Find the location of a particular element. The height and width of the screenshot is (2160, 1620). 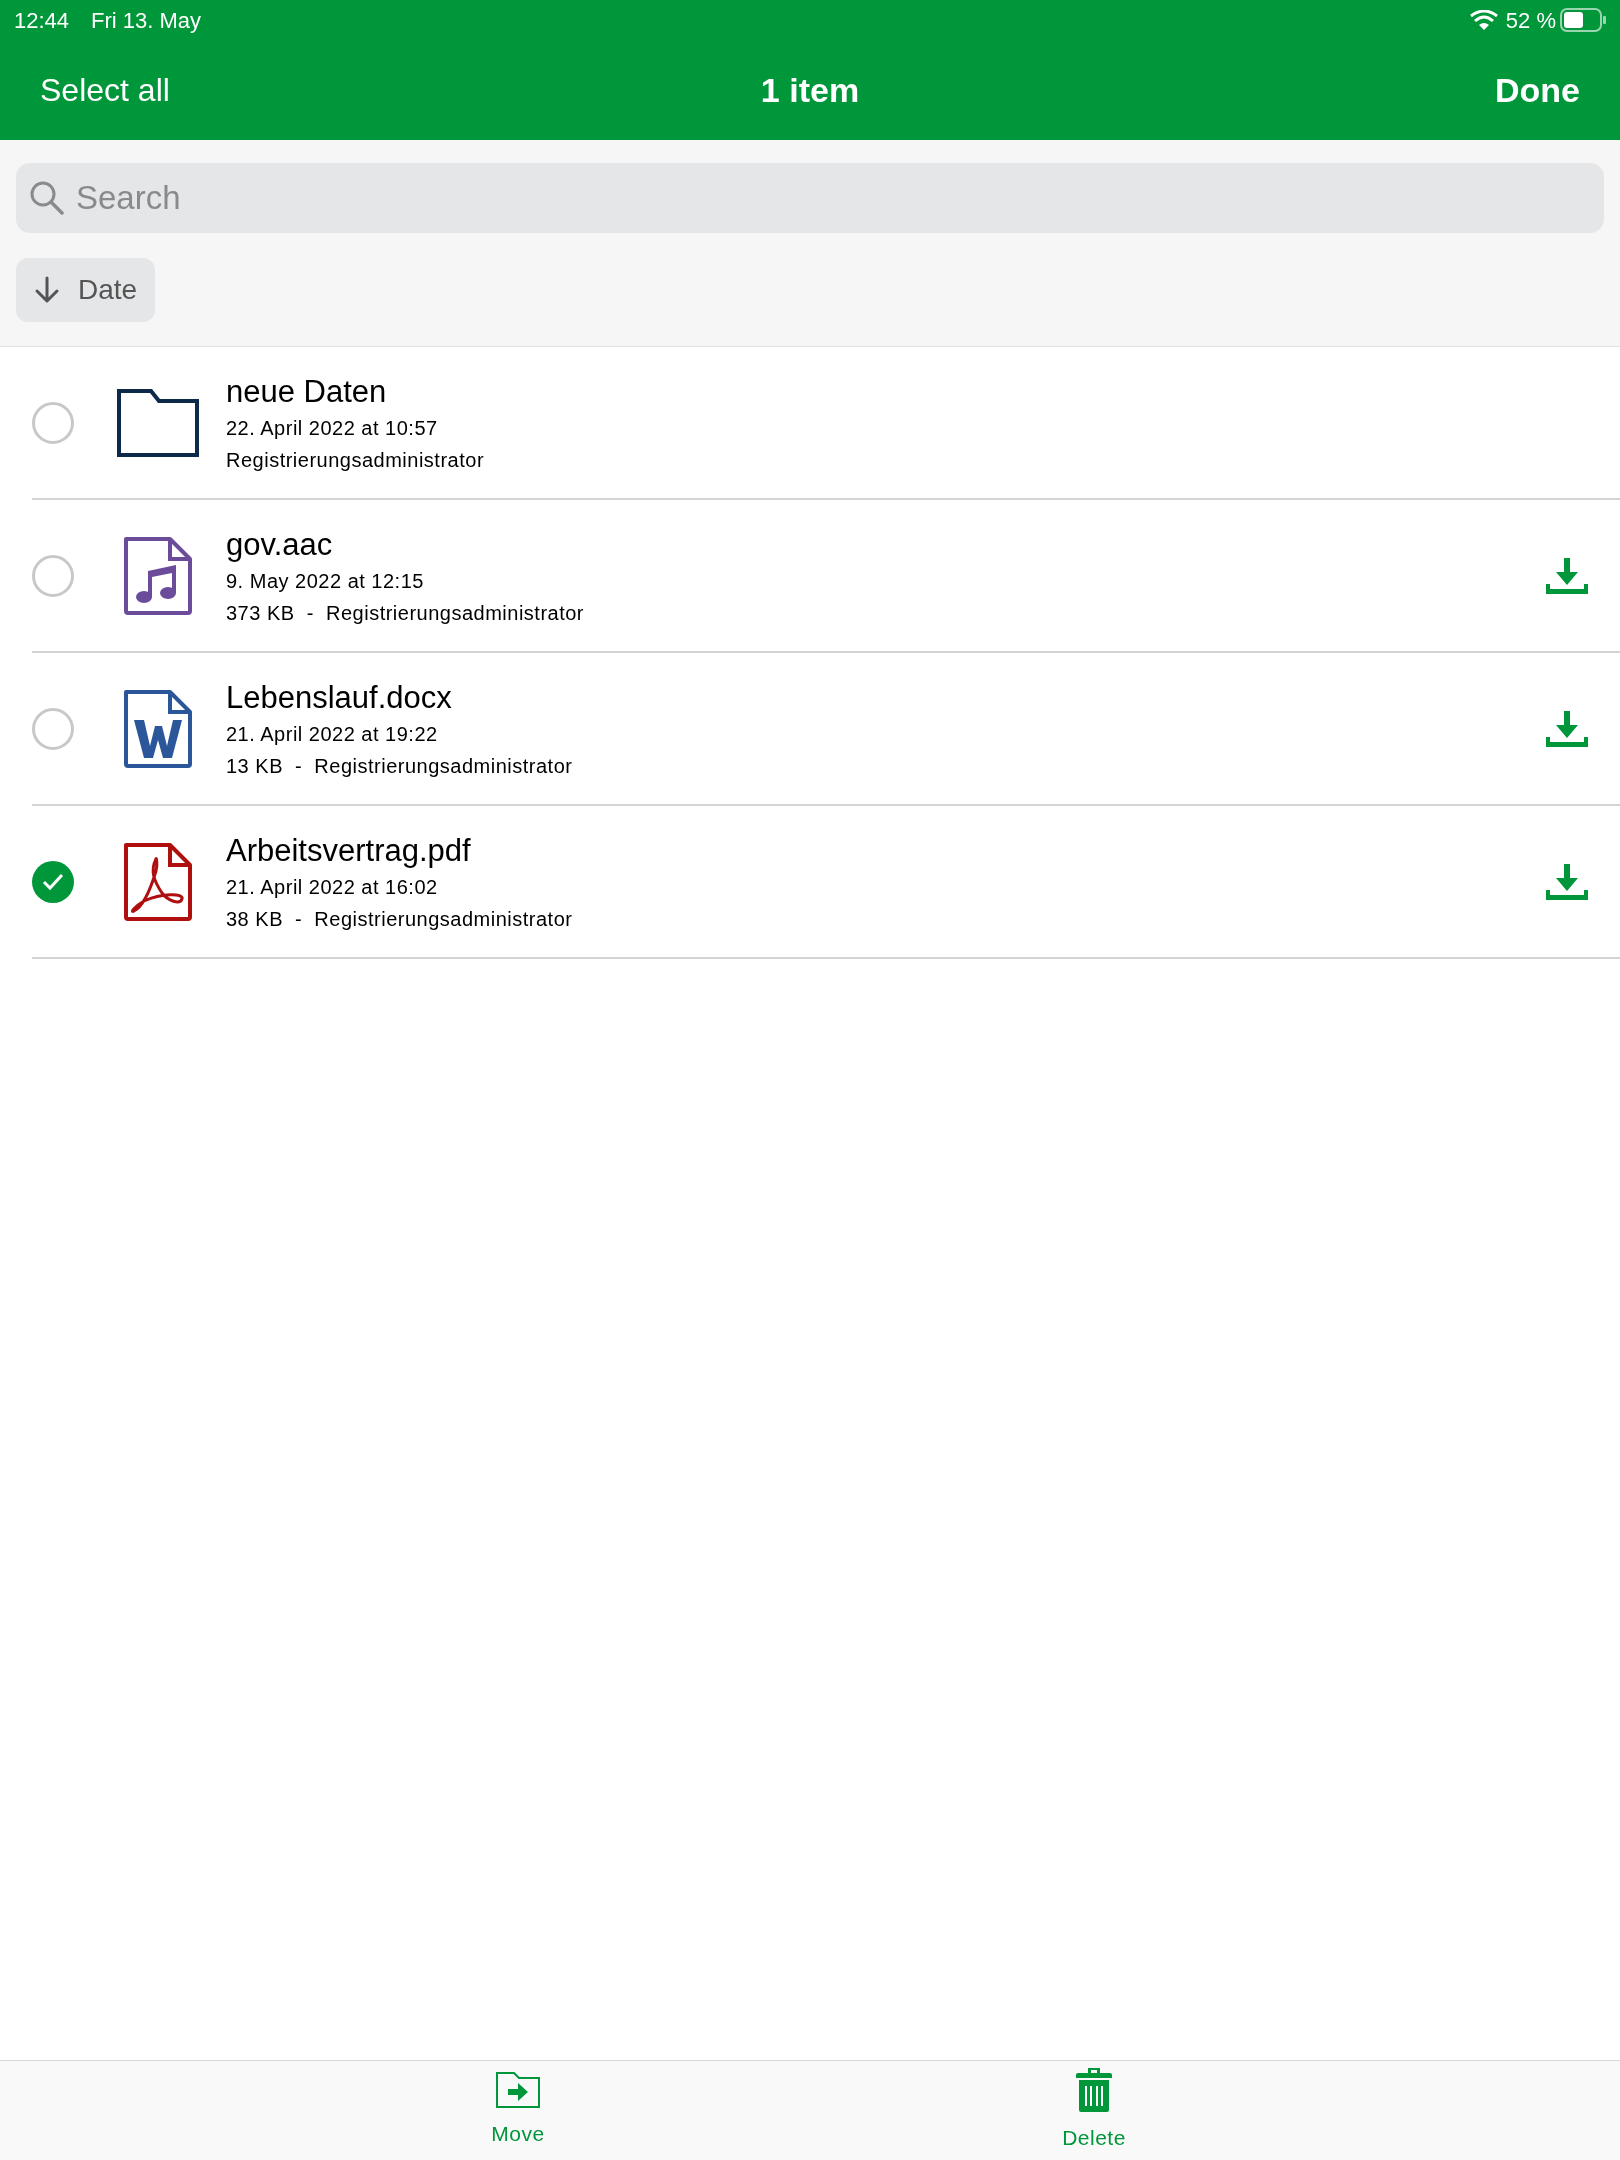

battery-icon is located at coordinates (1583, 20).